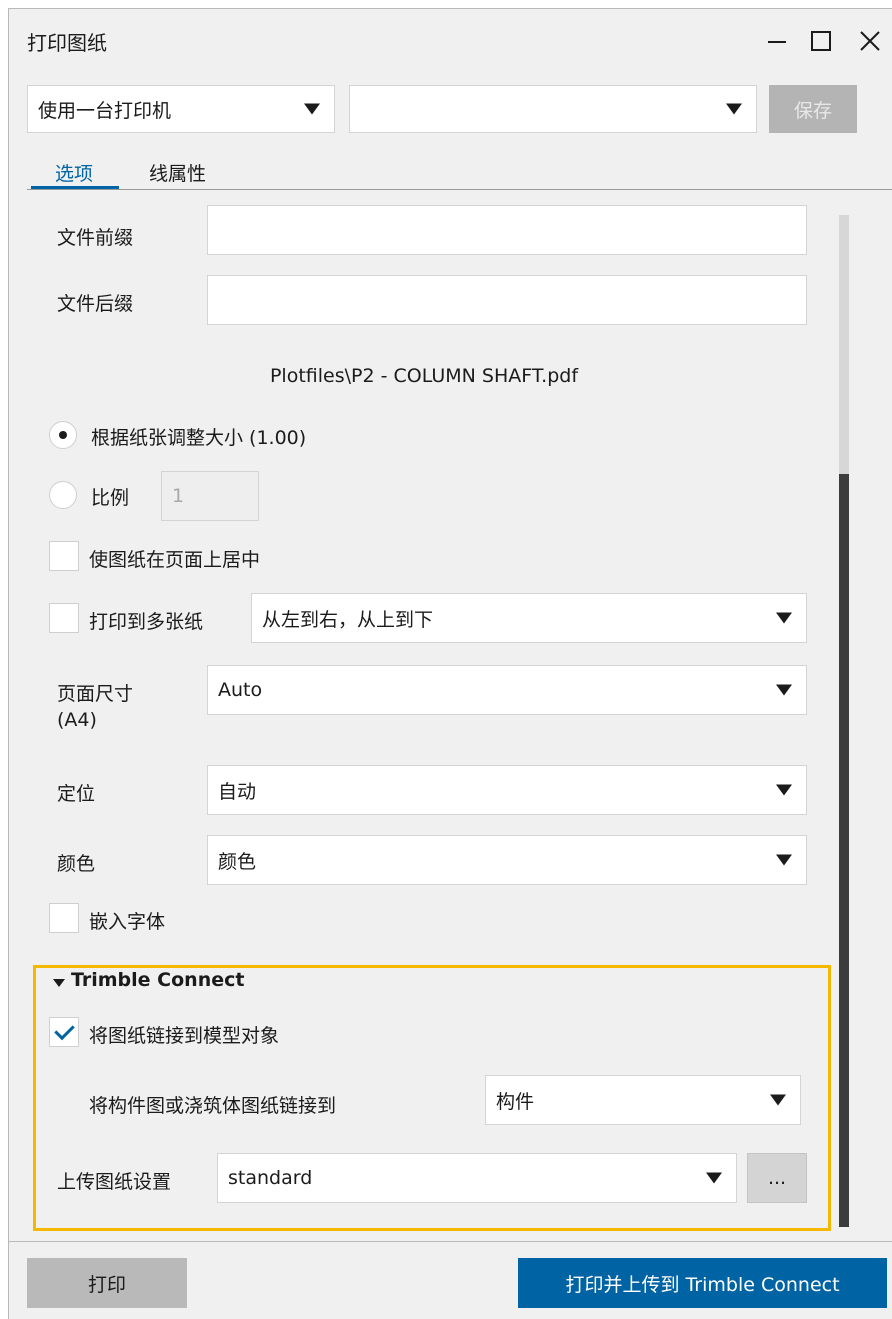  I want to click on page-size-select: Auto, so click(507, 690).